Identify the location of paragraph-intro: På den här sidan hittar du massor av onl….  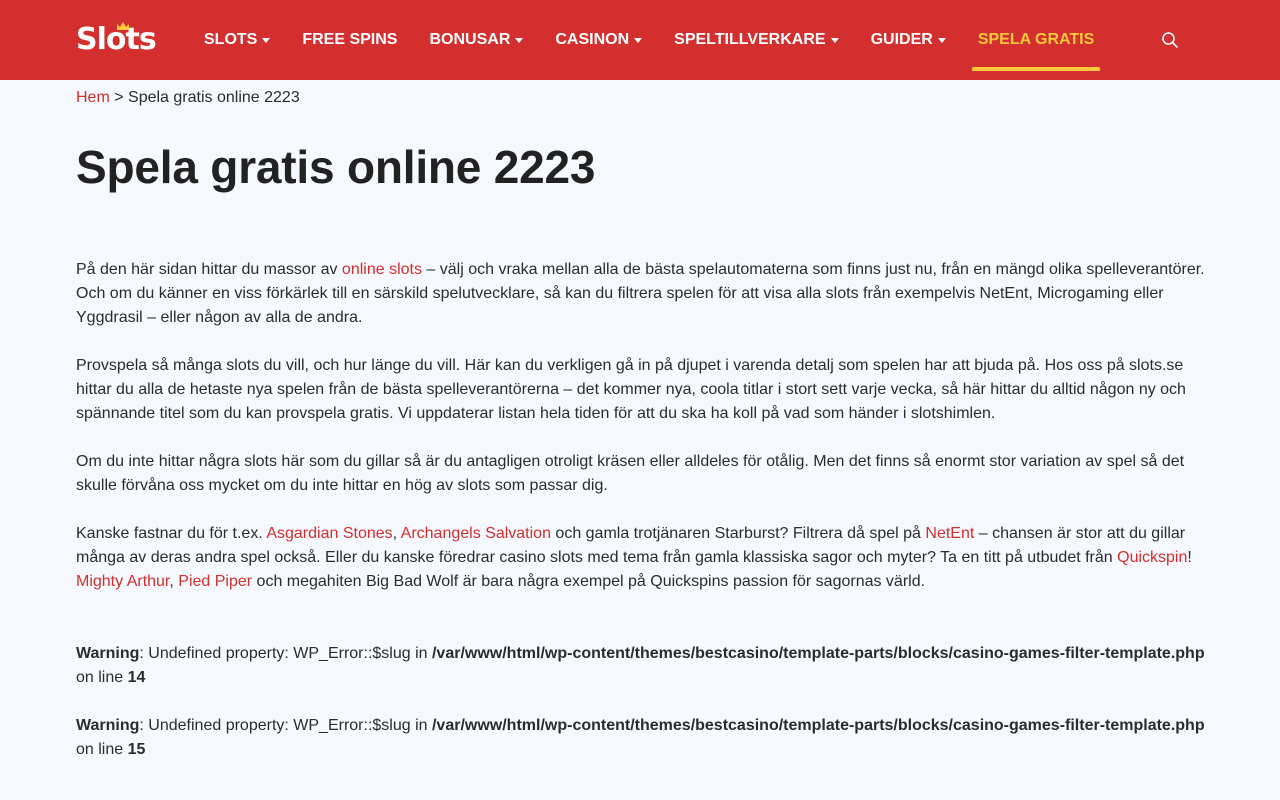
(641, 294).